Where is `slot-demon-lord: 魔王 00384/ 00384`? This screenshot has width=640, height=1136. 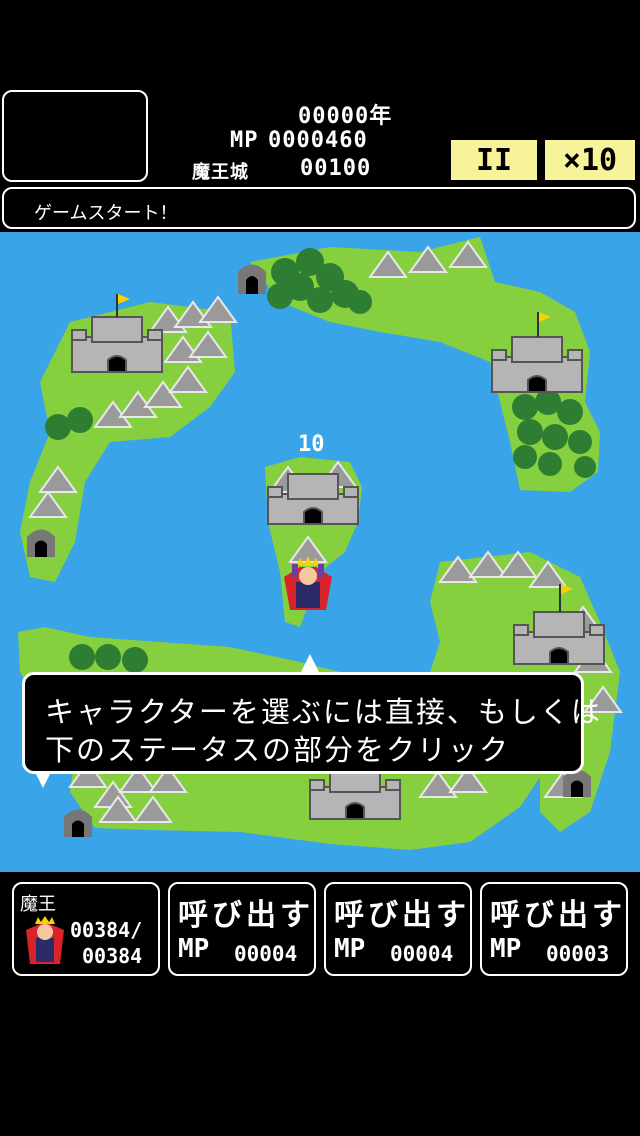
slot-demon-lord: 魔王 00384/ 00384 is located at coordinates (86, 929).